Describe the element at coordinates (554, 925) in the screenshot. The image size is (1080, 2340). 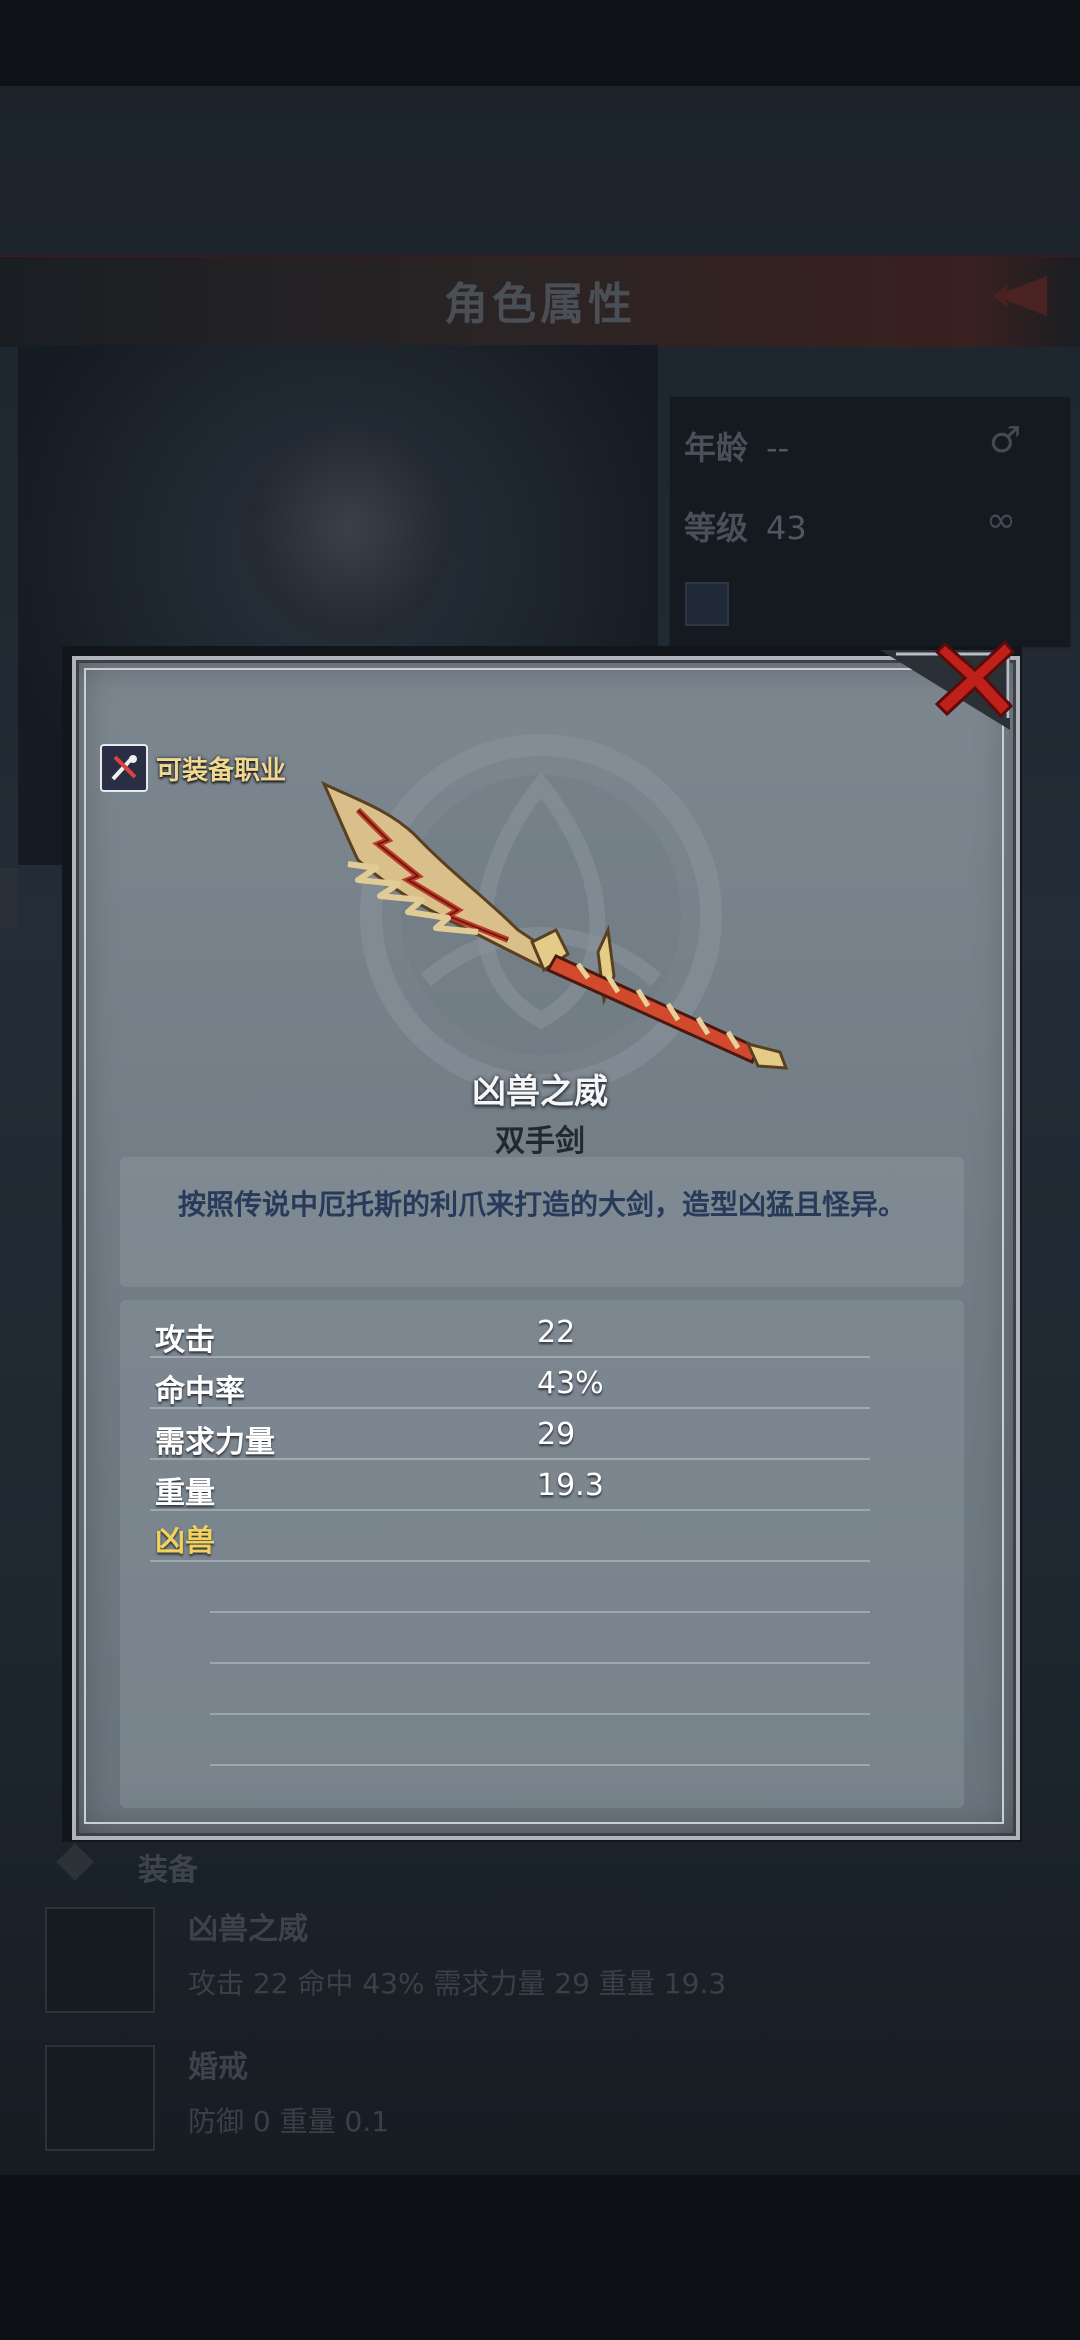
I see `weapon-image` at that location.